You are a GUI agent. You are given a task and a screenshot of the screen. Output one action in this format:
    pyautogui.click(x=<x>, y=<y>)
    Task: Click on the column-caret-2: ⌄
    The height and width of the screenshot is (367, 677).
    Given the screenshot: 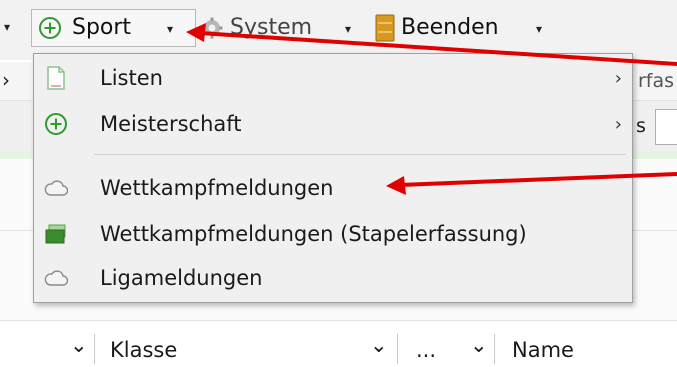 What is the action you would take?
    pyautogui.click(x=379, y=345)
    